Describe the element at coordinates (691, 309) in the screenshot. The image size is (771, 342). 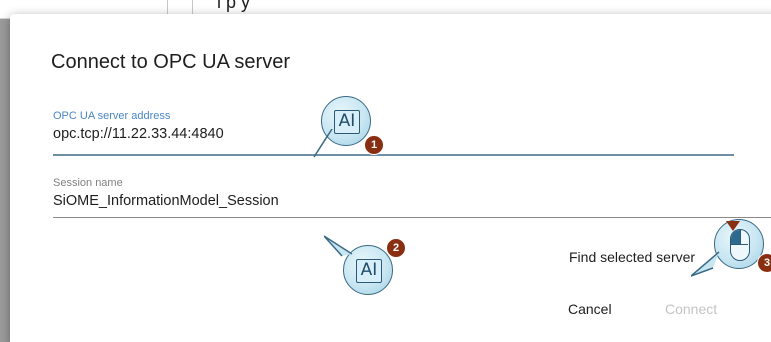
I see `connect-button: Connect` at that location.